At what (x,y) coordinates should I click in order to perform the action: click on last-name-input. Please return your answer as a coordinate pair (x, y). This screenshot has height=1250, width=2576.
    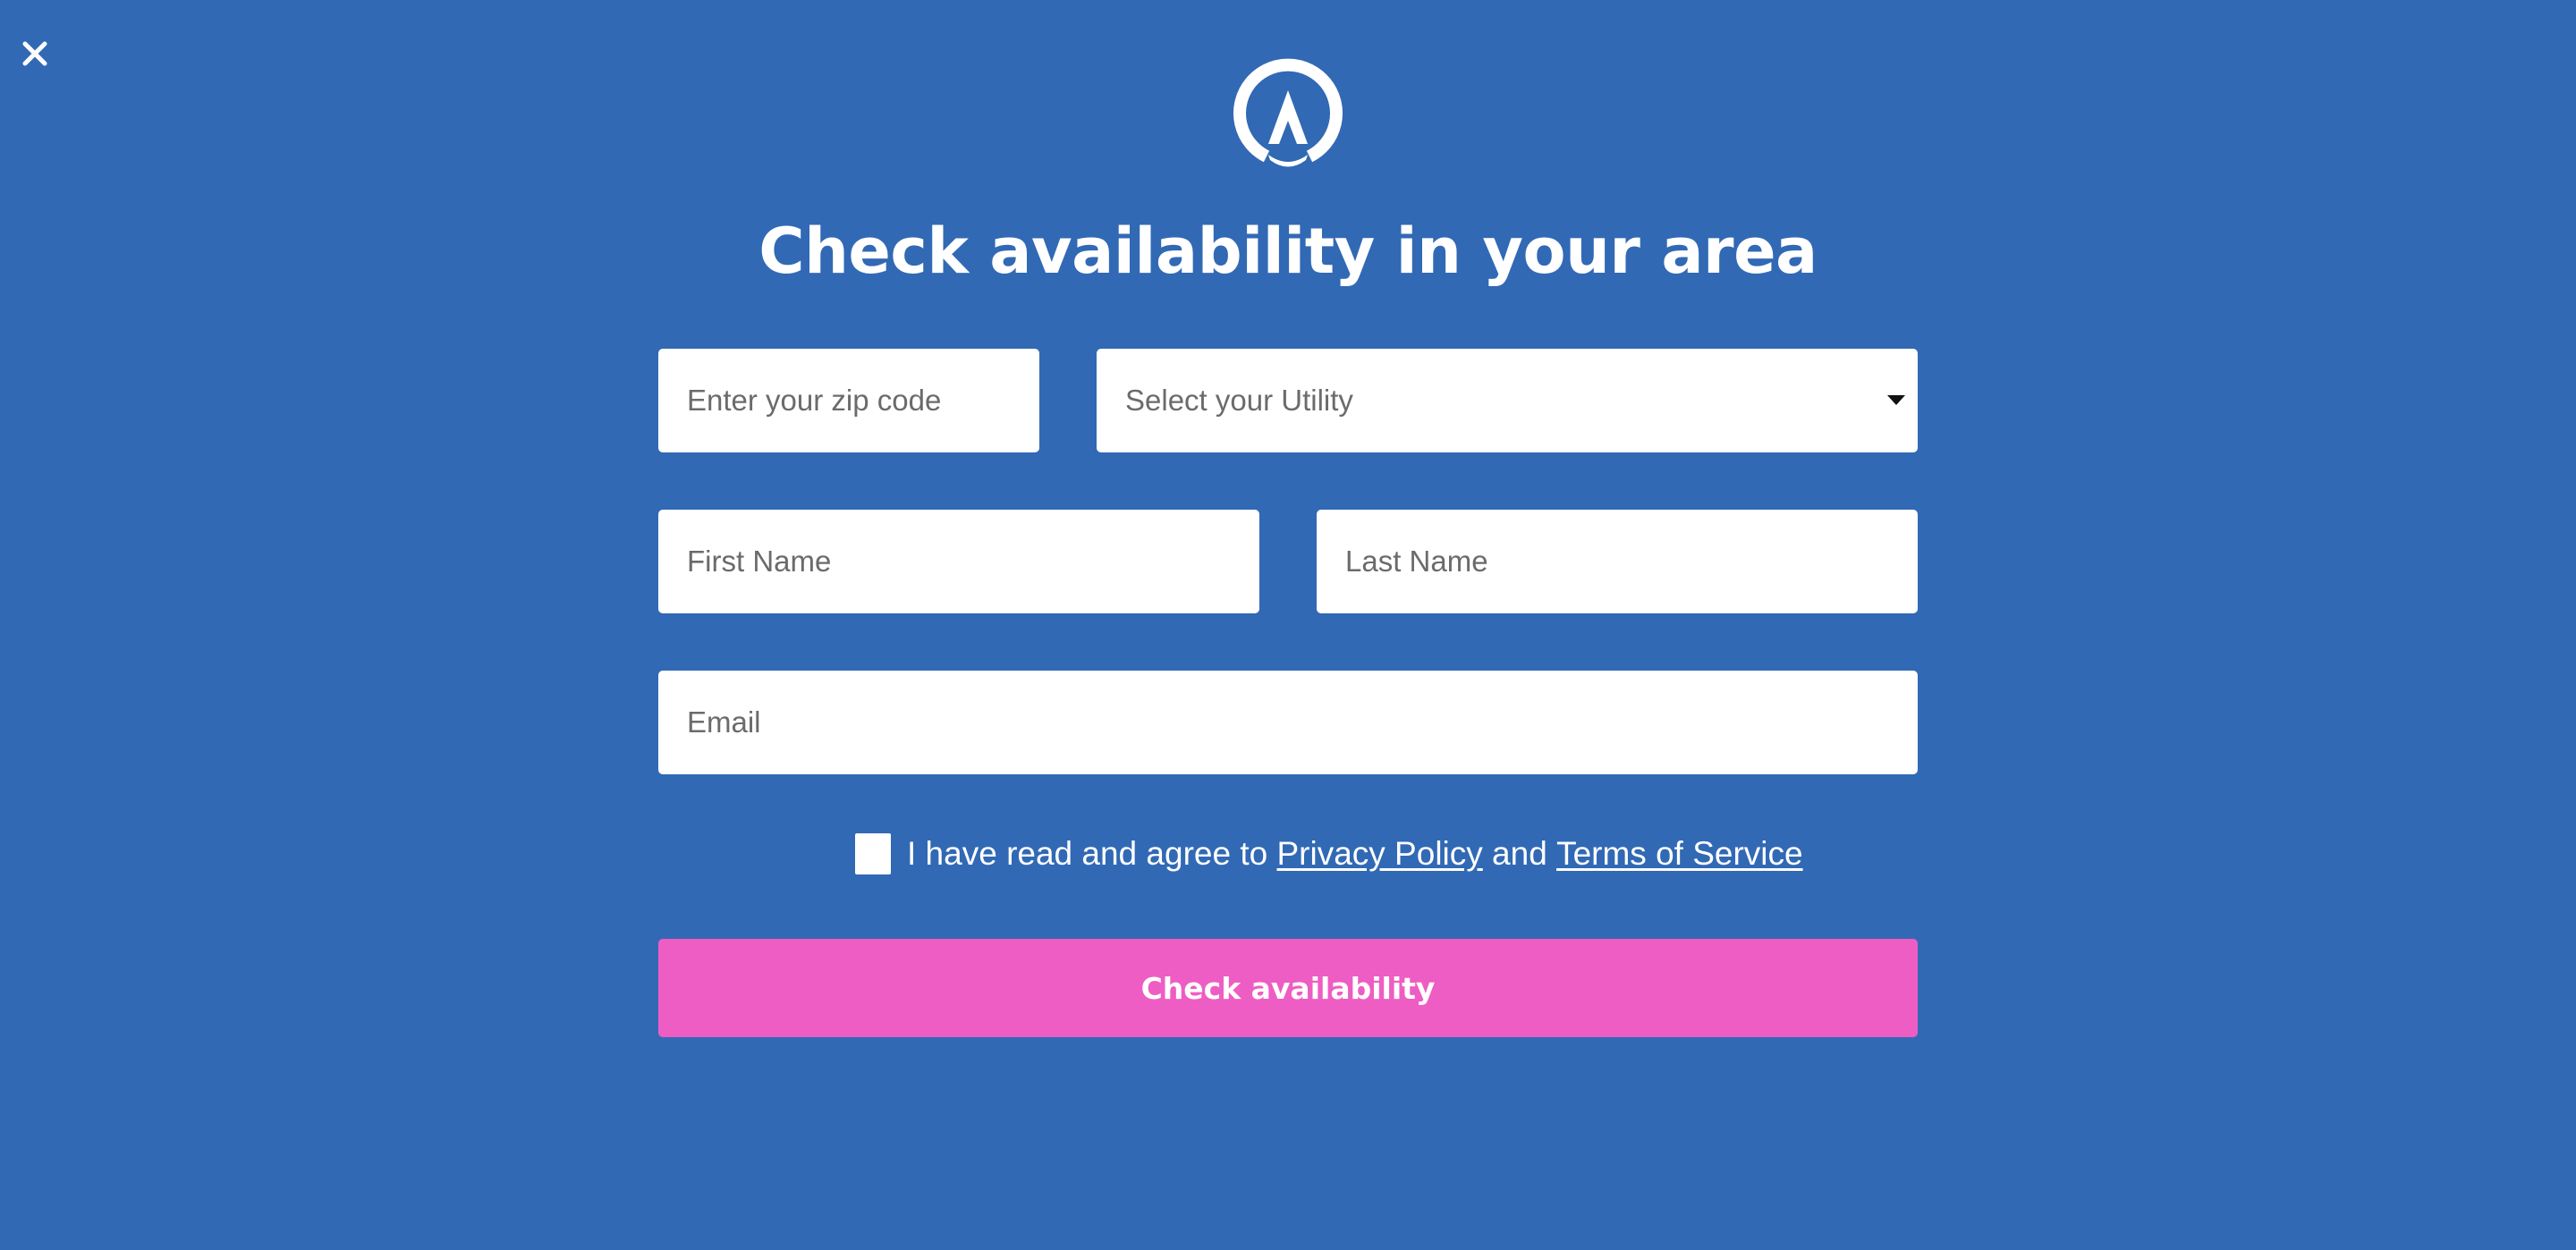
    Looking at the image, I should click on (1617, 562).